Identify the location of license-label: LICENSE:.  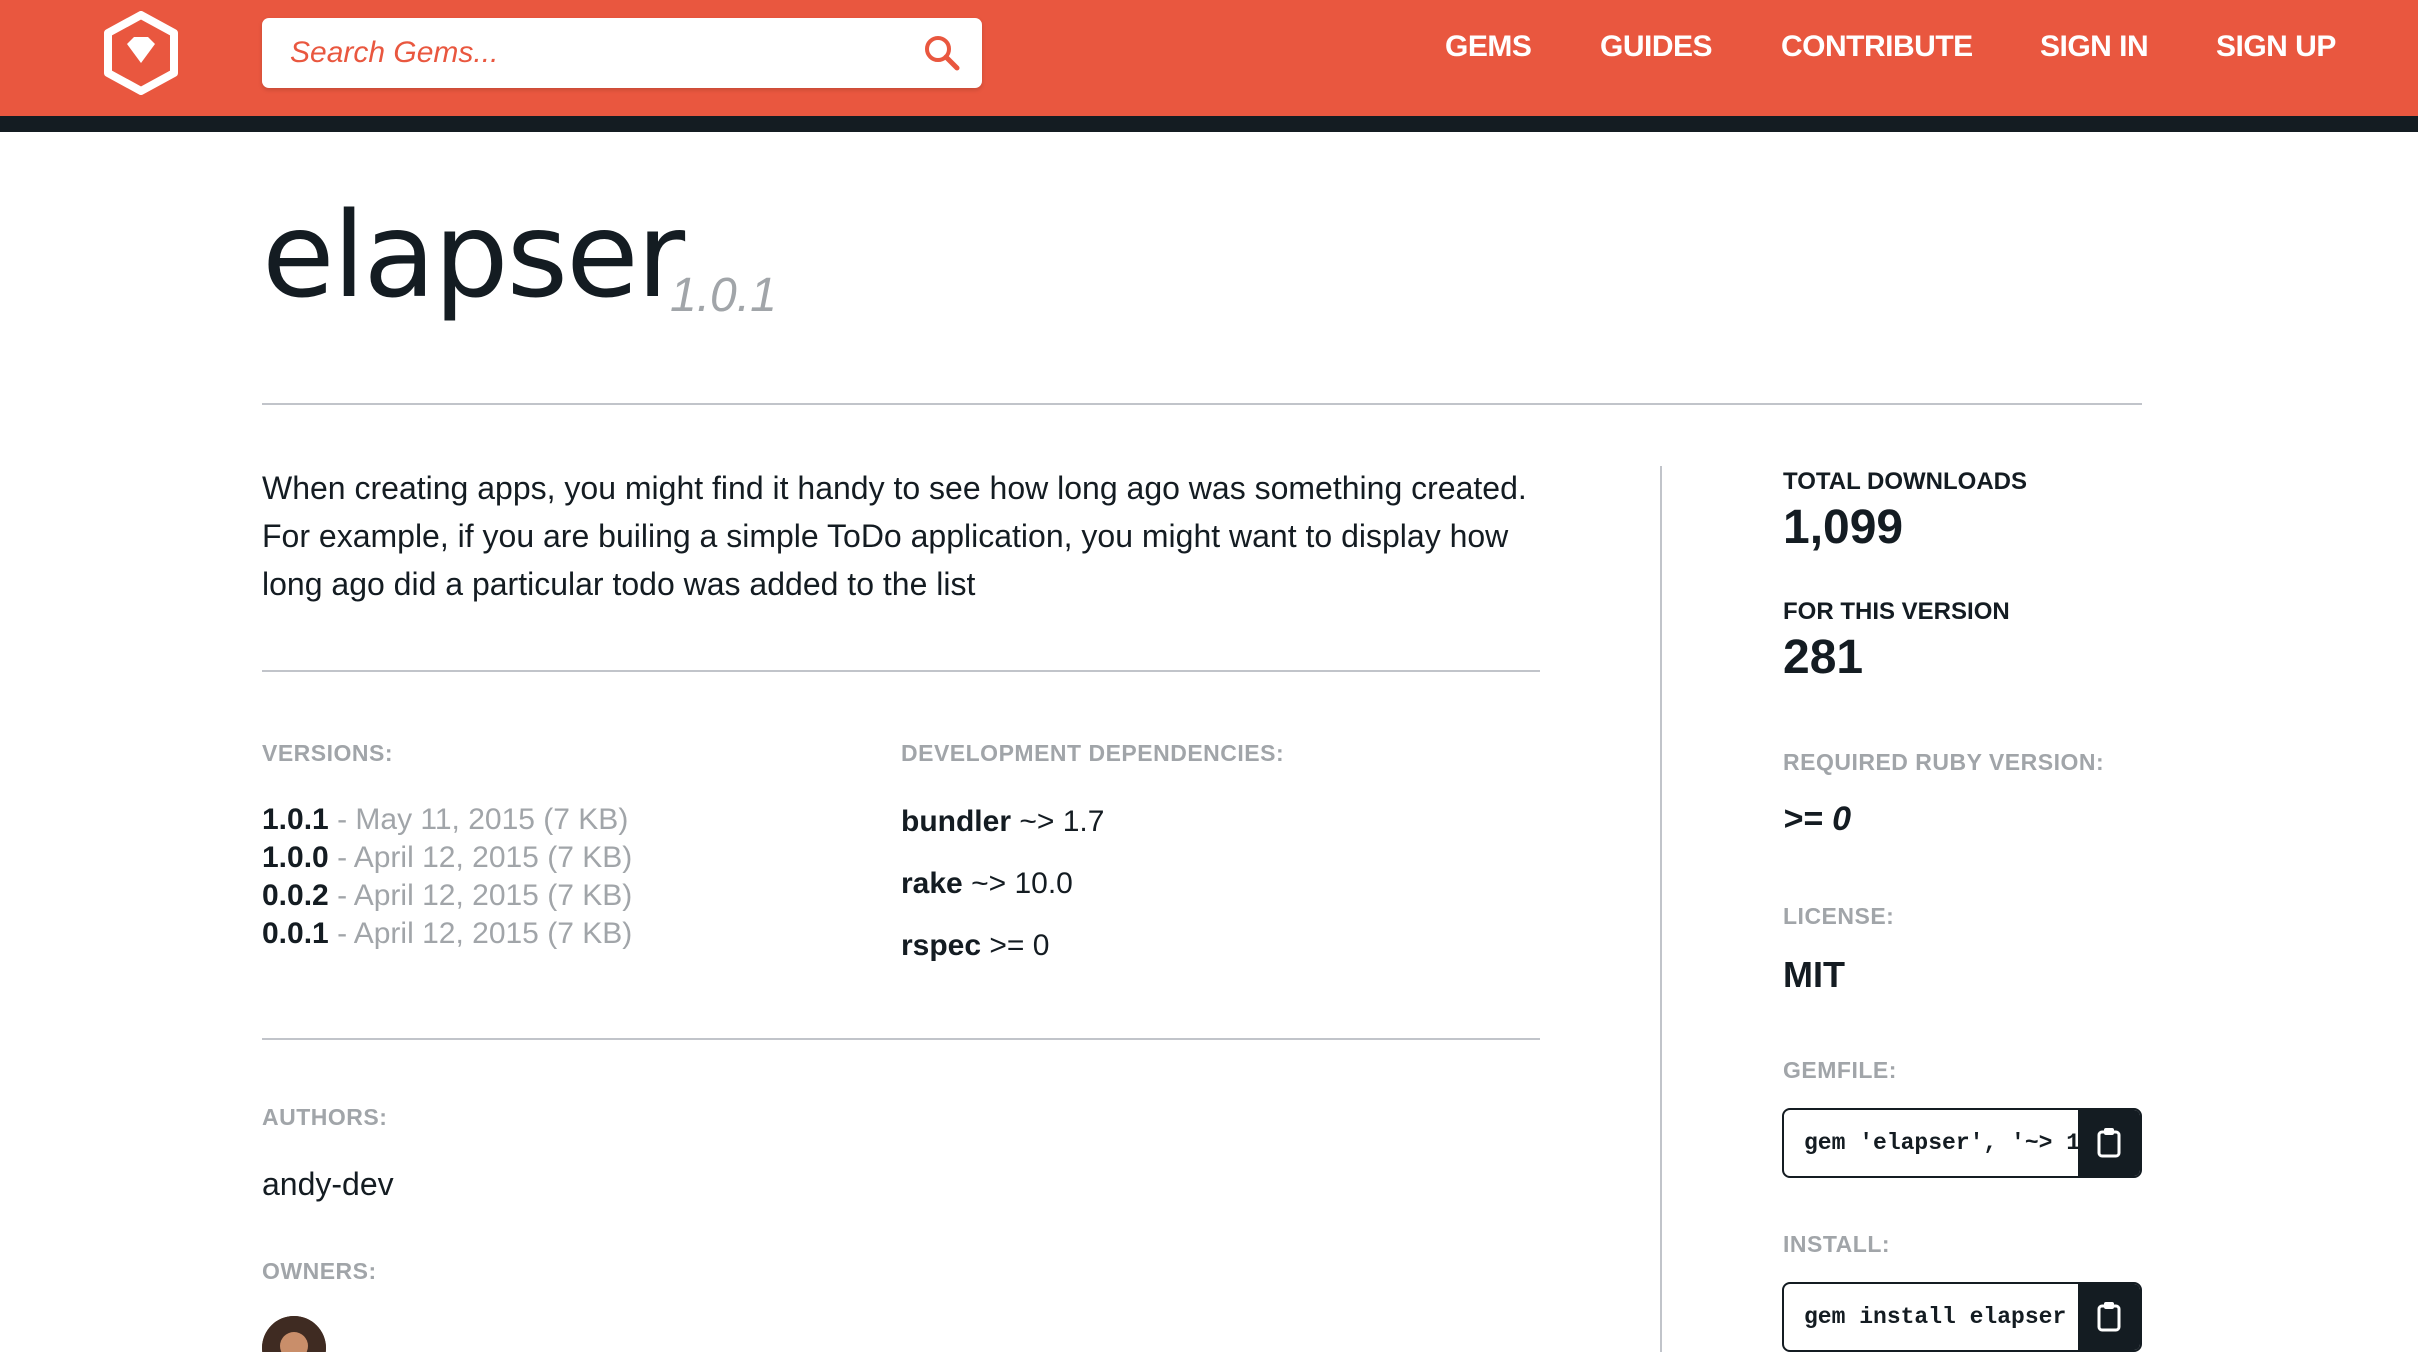
(1839, 916).